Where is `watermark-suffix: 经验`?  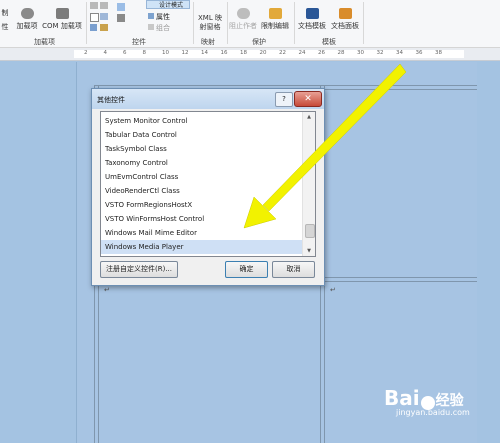 watermark-suffix: 经验 is located at coordinates (449, 401).